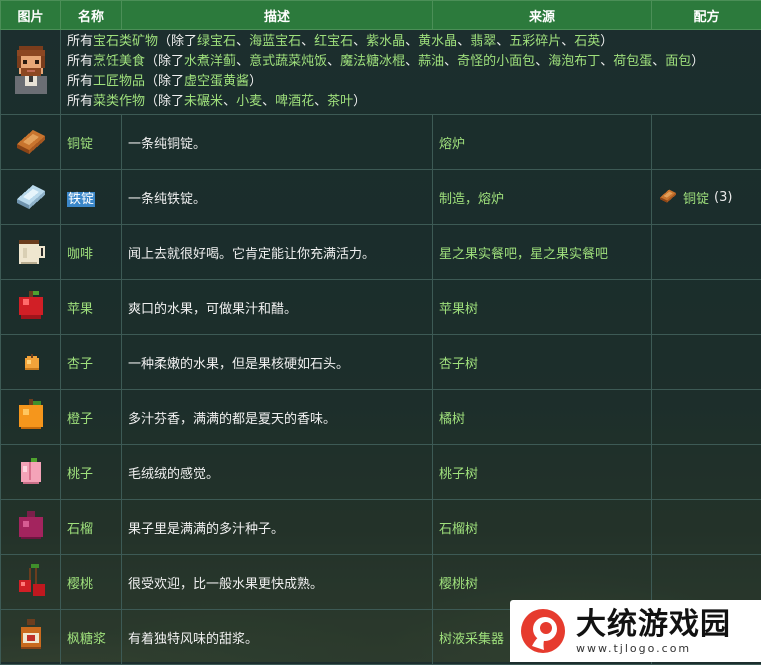 The image size is (761, 665). I want to click on item-name-link: 杏子, so click(80, 364).